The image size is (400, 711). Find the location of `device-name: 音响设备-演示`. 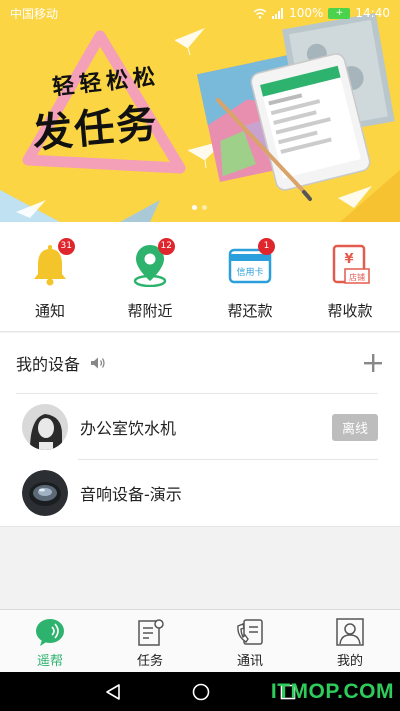

device-name: 音响设备-演示 is located at coordinates (131, 494).